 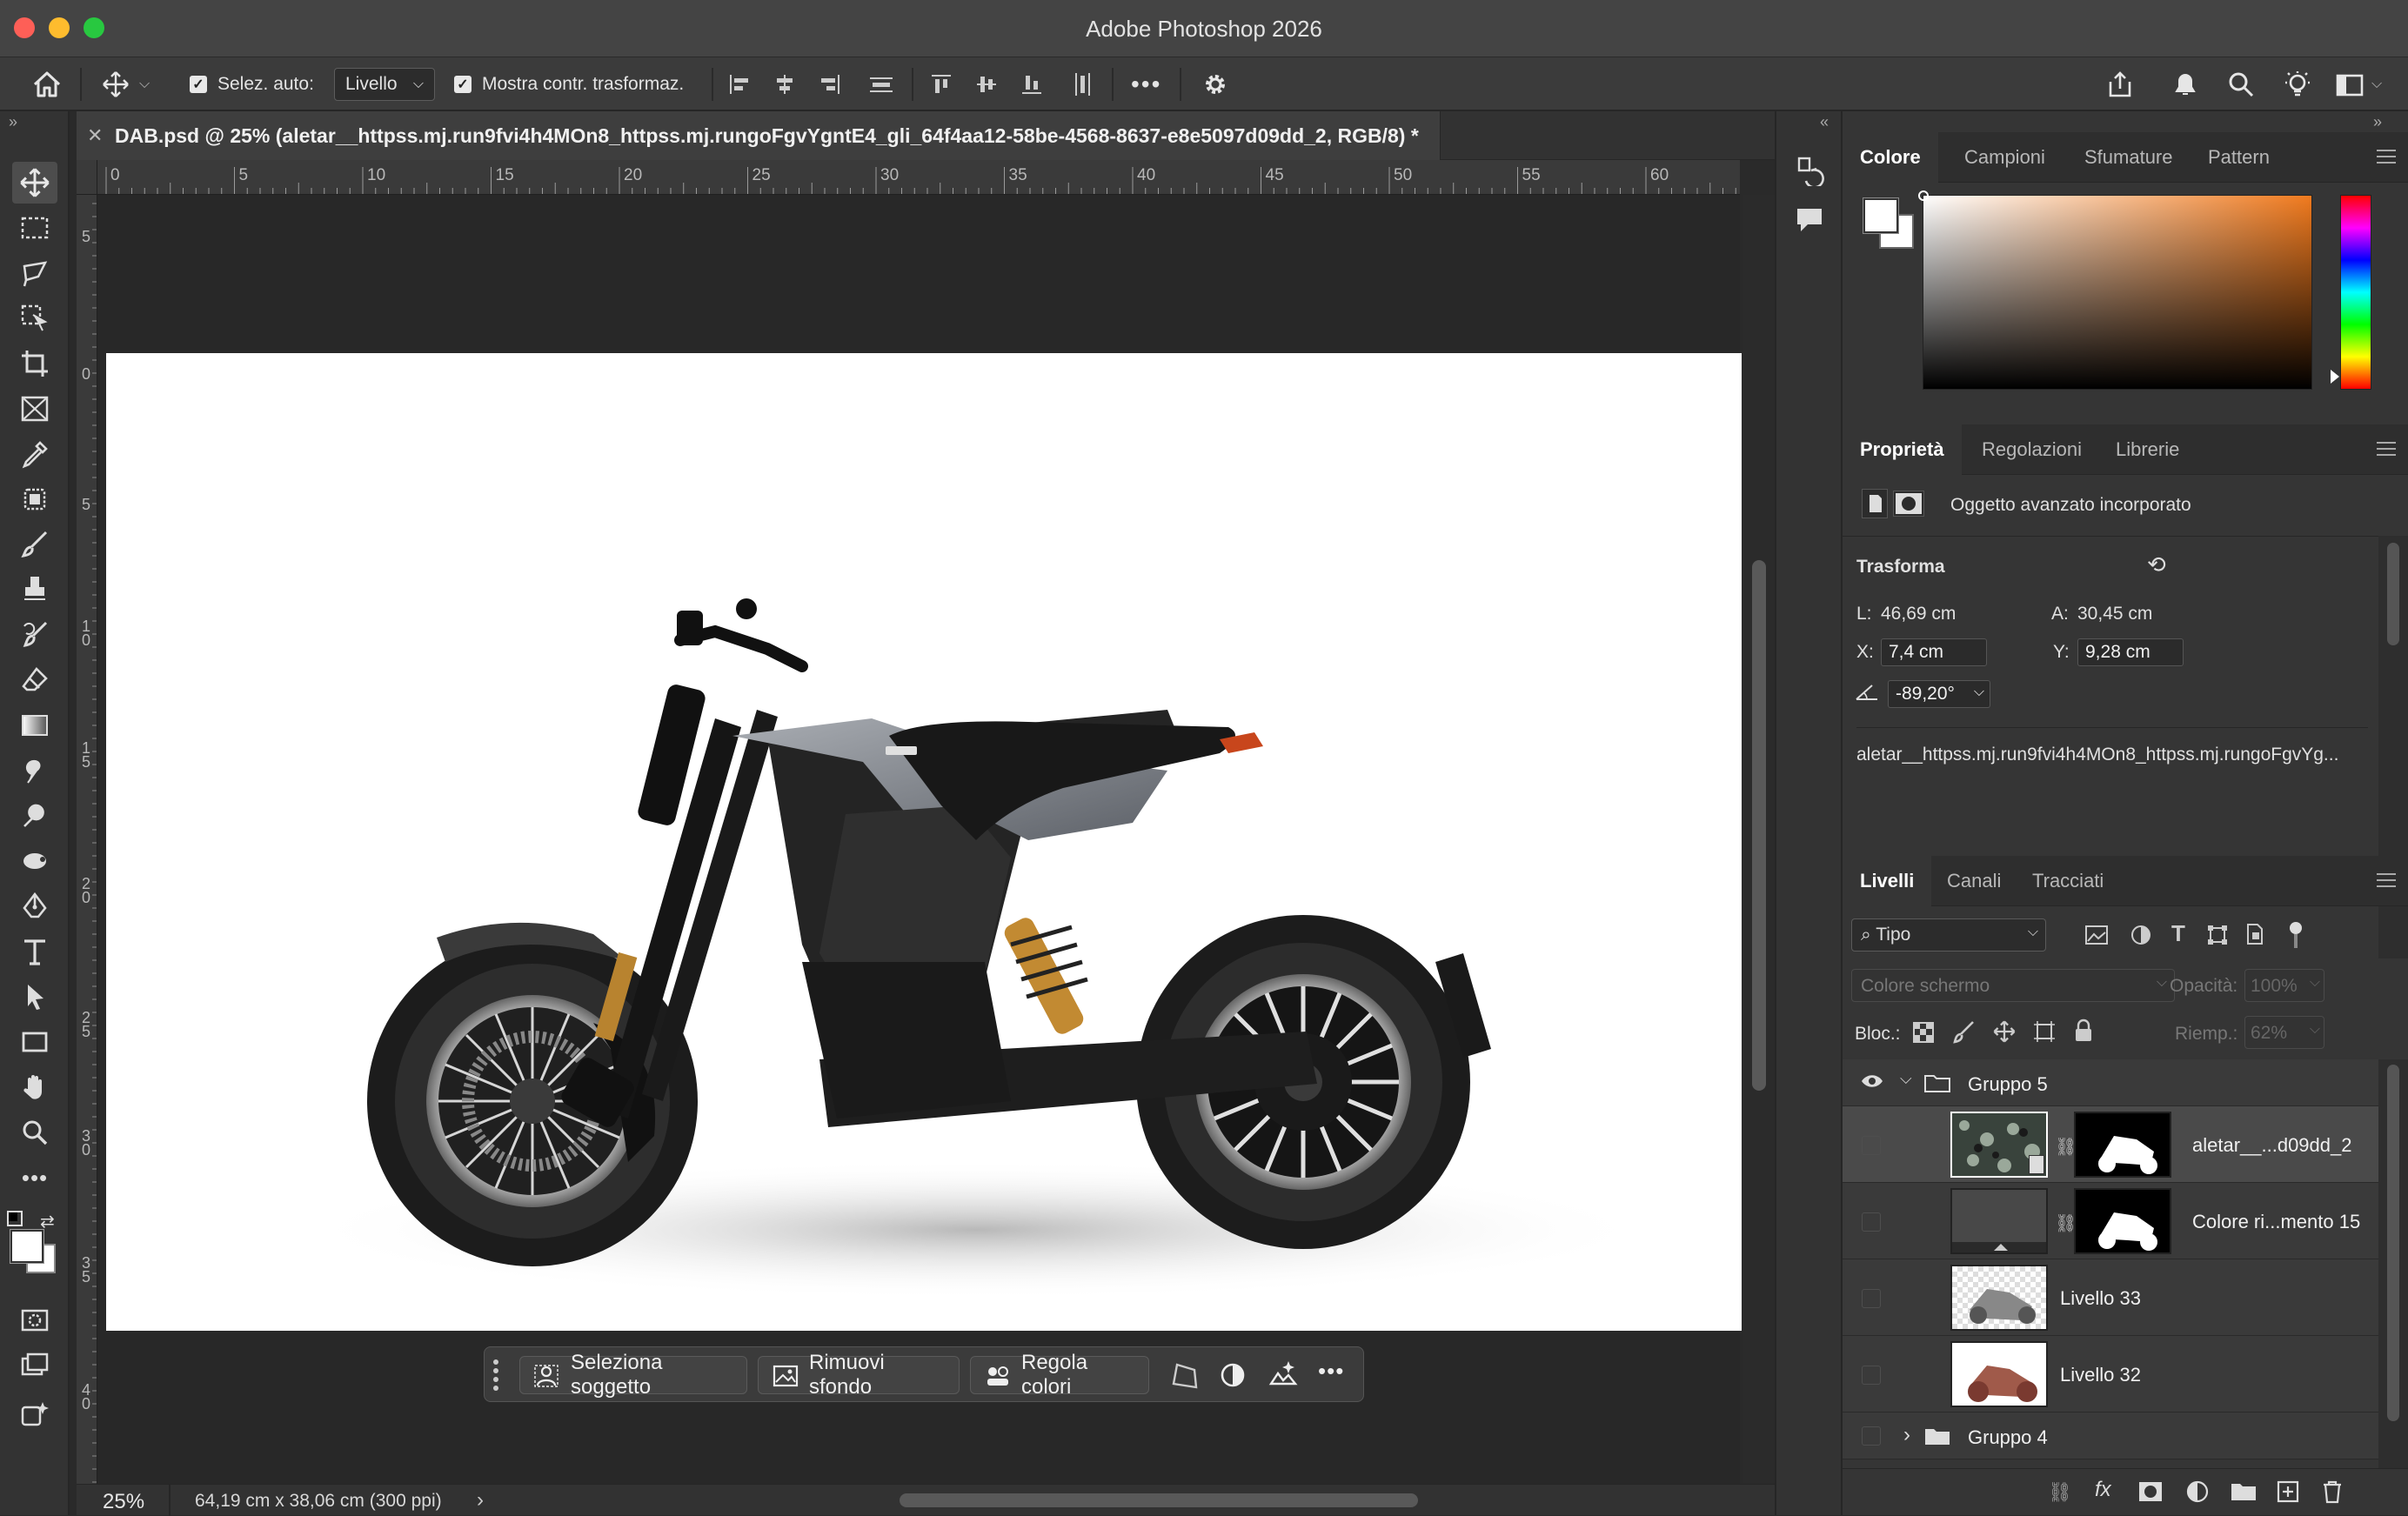 What do you see at coordinates (1824, 122) in the screenshot?
I see `collapse-icon: «` at bounding box center [1824, 122].